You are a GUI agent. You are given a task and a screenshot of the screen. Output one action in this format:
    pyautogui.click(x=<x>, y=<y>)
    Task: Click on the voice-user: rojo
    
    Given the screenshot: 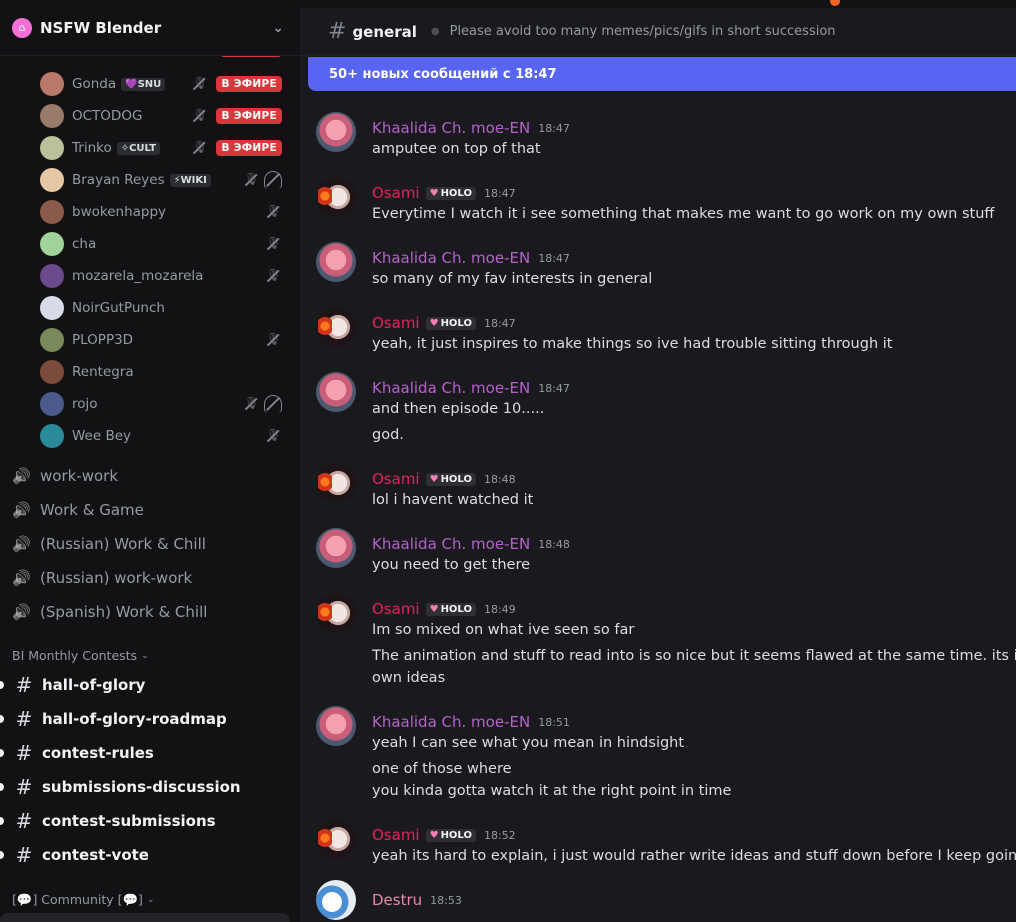 What is the action you would take?
    pyautogui.click(x=165, y=404)
    